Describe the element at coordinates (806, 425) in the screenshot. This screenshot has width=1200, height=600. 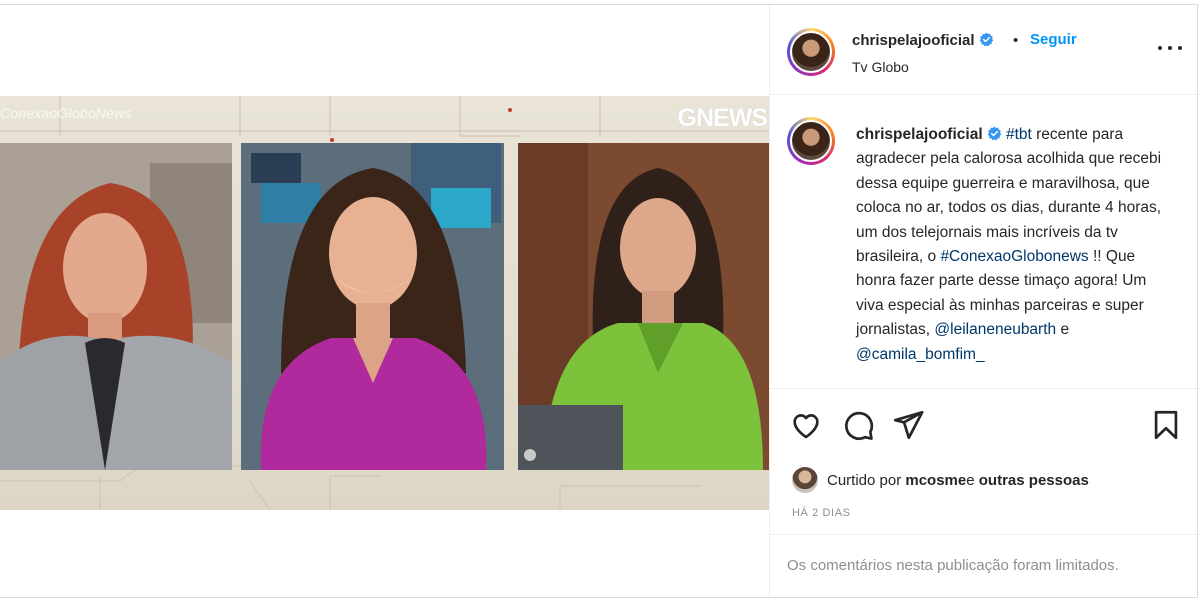
I see `heart-icon` at that location.